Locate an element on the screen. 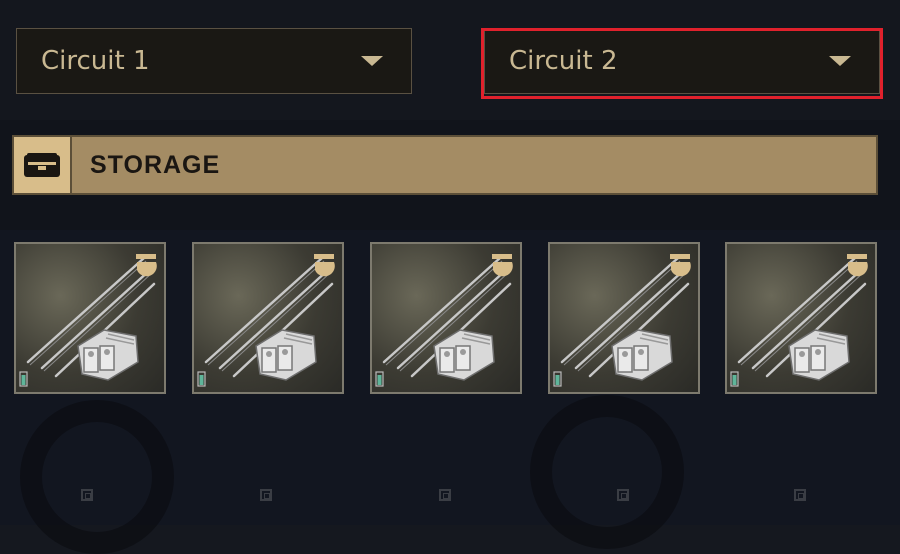  circuit-1-label: Circuit 1 is located at coordinates (95, 61).